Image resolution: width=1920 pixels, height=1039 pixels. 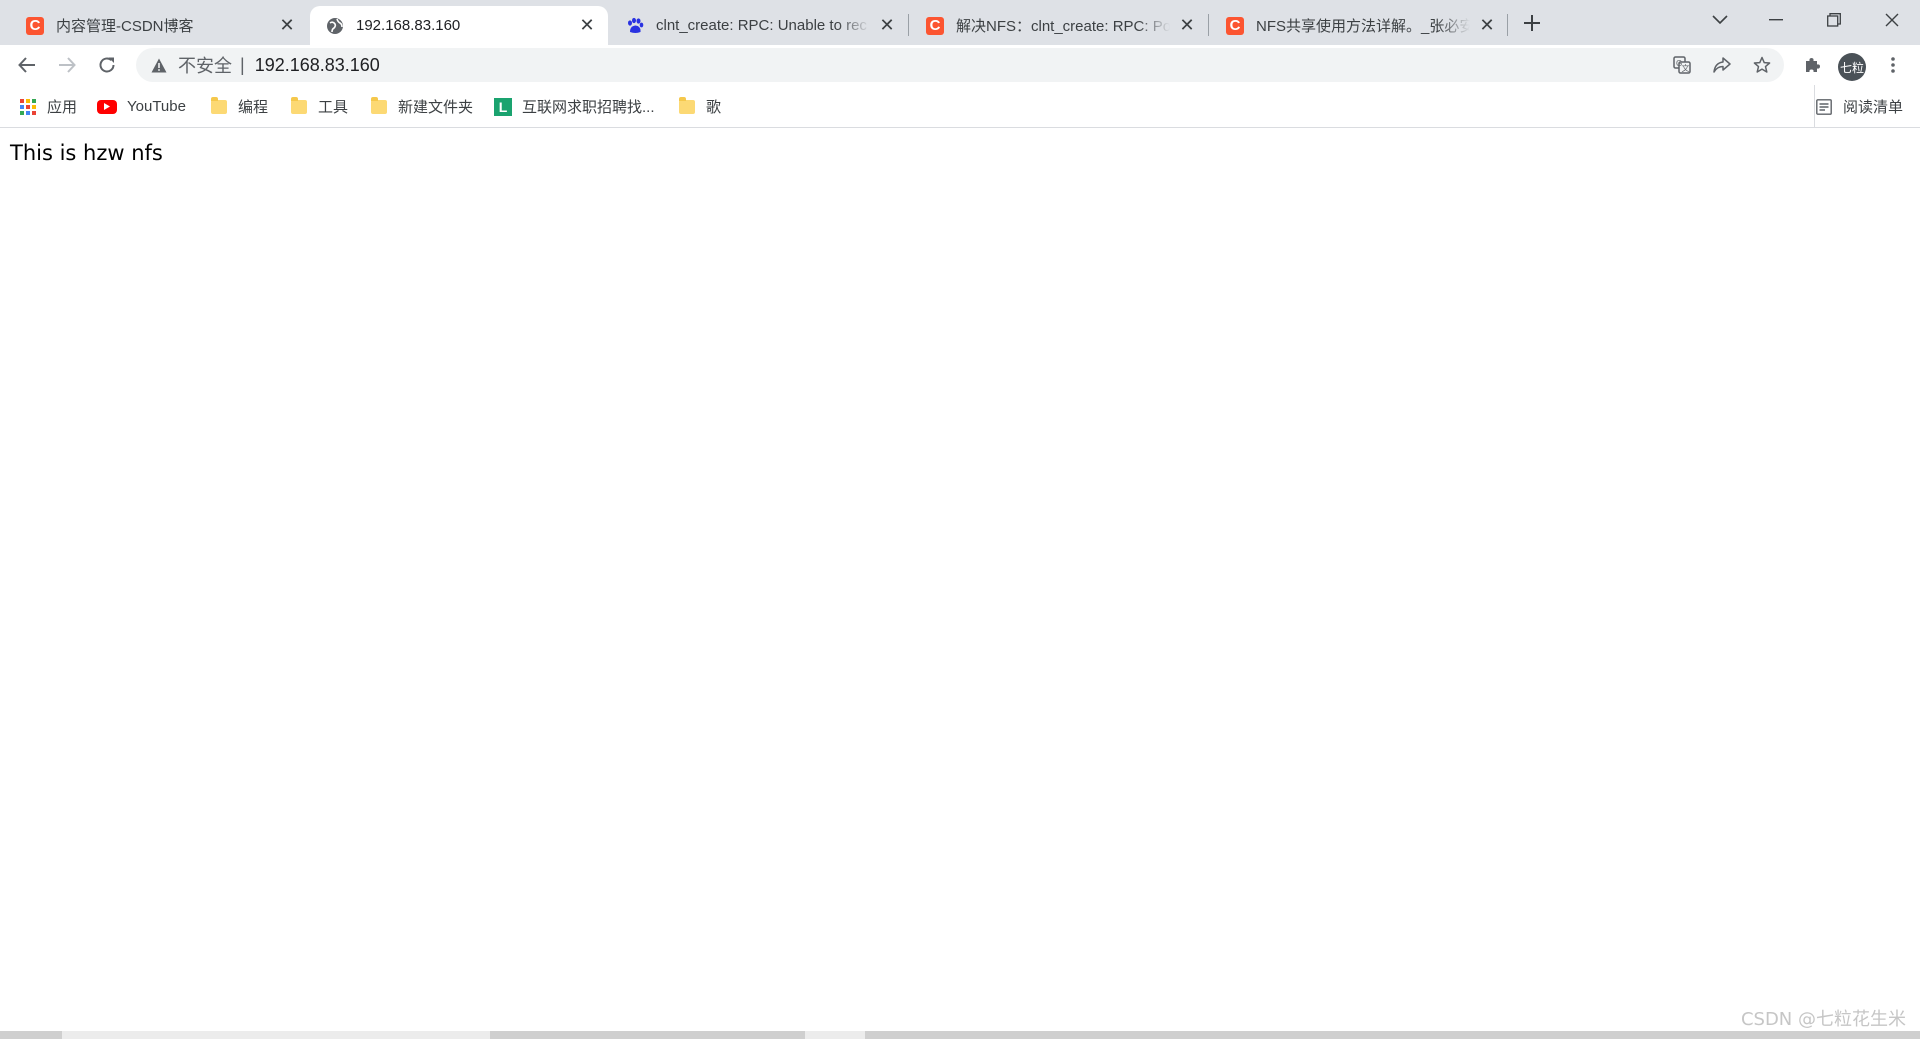 I want to click on bookmark-folder-new: 新建文件夹, so click(x=421, y=106).